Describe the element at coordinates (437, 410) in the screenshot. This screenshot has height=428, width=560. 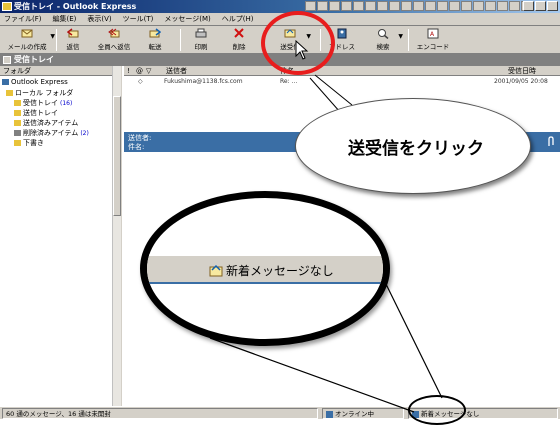
I see `status-highlight-ring` at that location.